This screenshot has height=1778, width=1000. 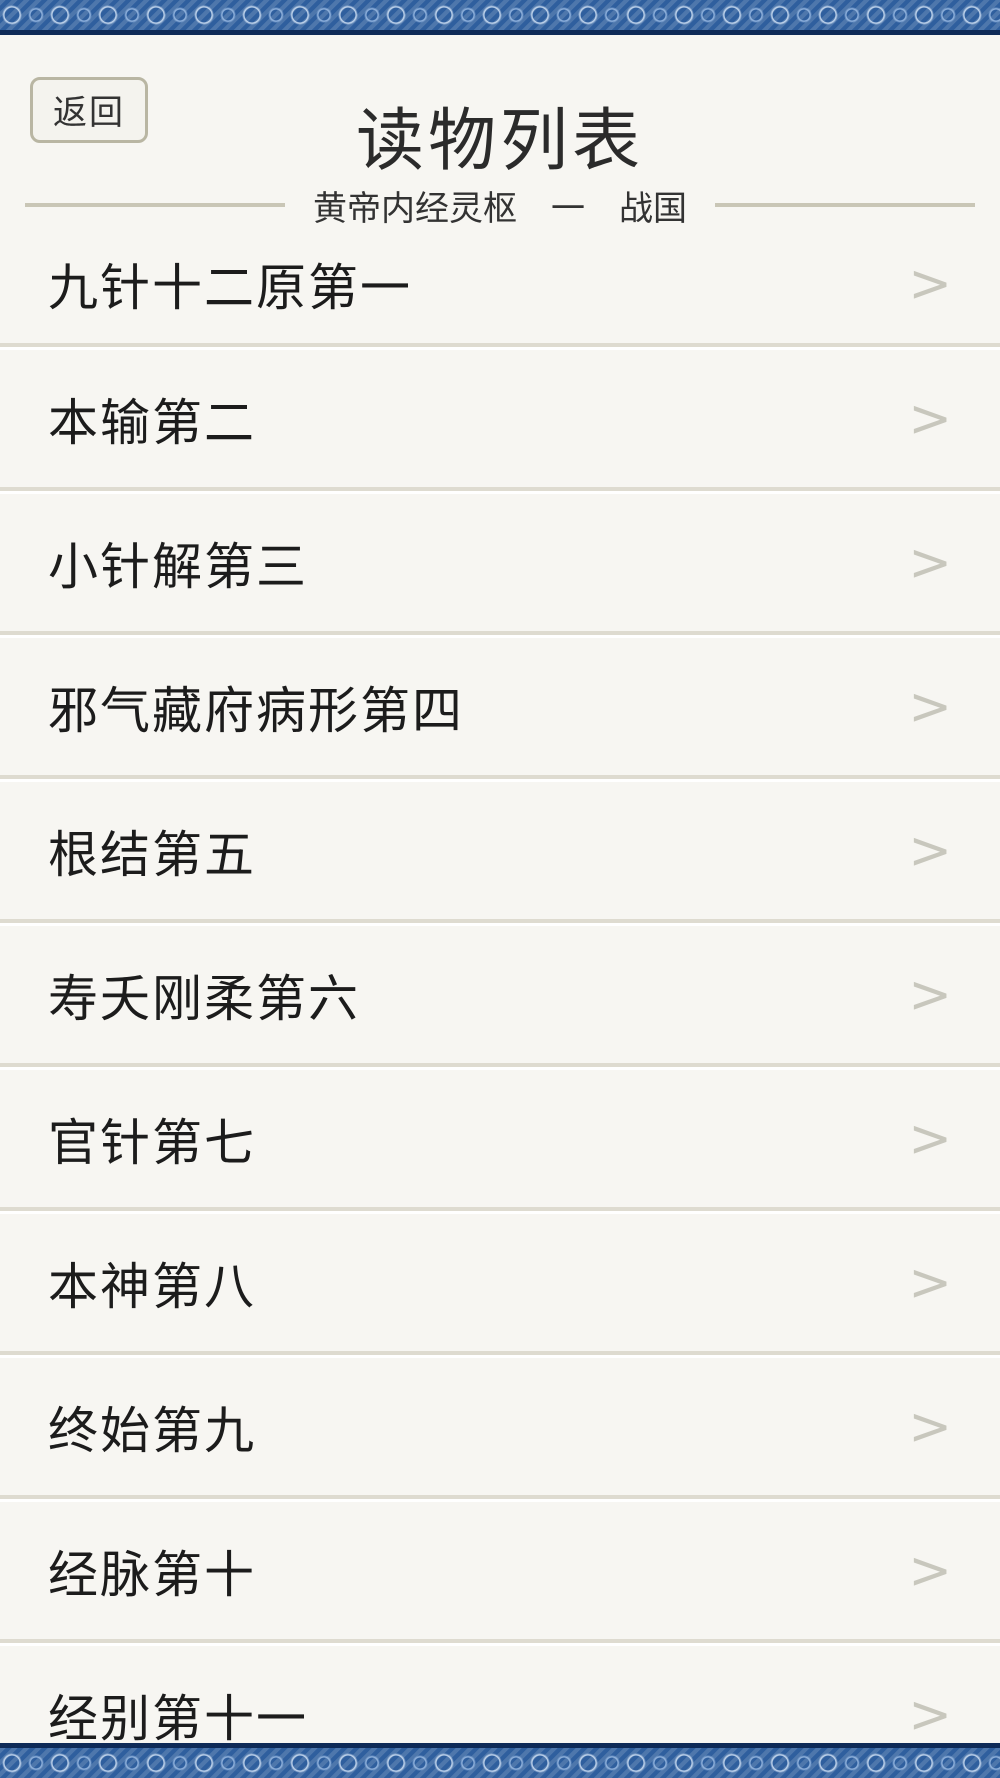 What do you see at coordinates (230, 288) in the screenshot?
I see `chapter-title: 九针十二原第一` at bounding box center [230, 288].